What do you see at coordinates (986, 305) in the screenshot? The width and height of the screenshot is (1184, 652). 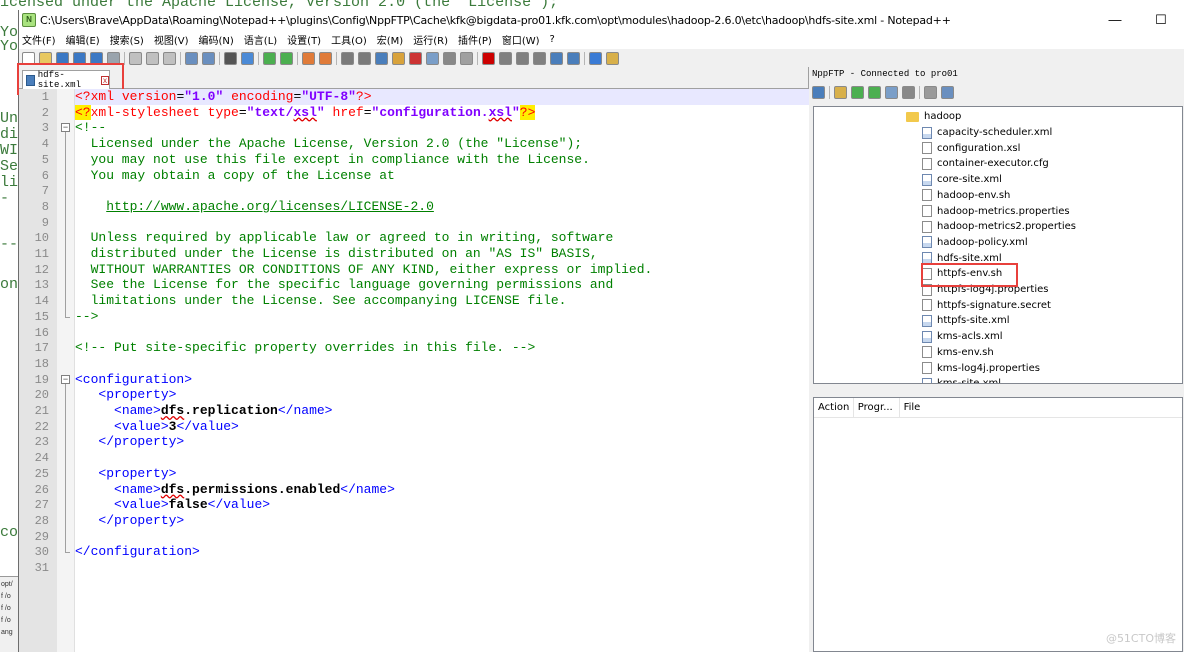 I see `tree-file-item: httpfs-signature.secret` at bounding box center [986, 305].